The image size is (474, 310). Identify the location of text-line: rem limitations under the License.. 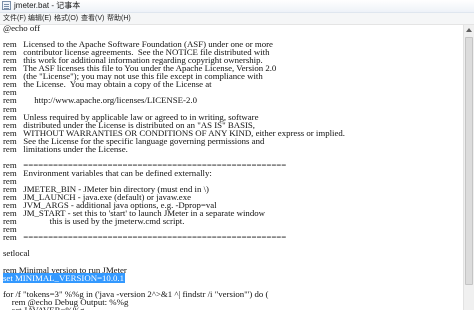
(65, 149).